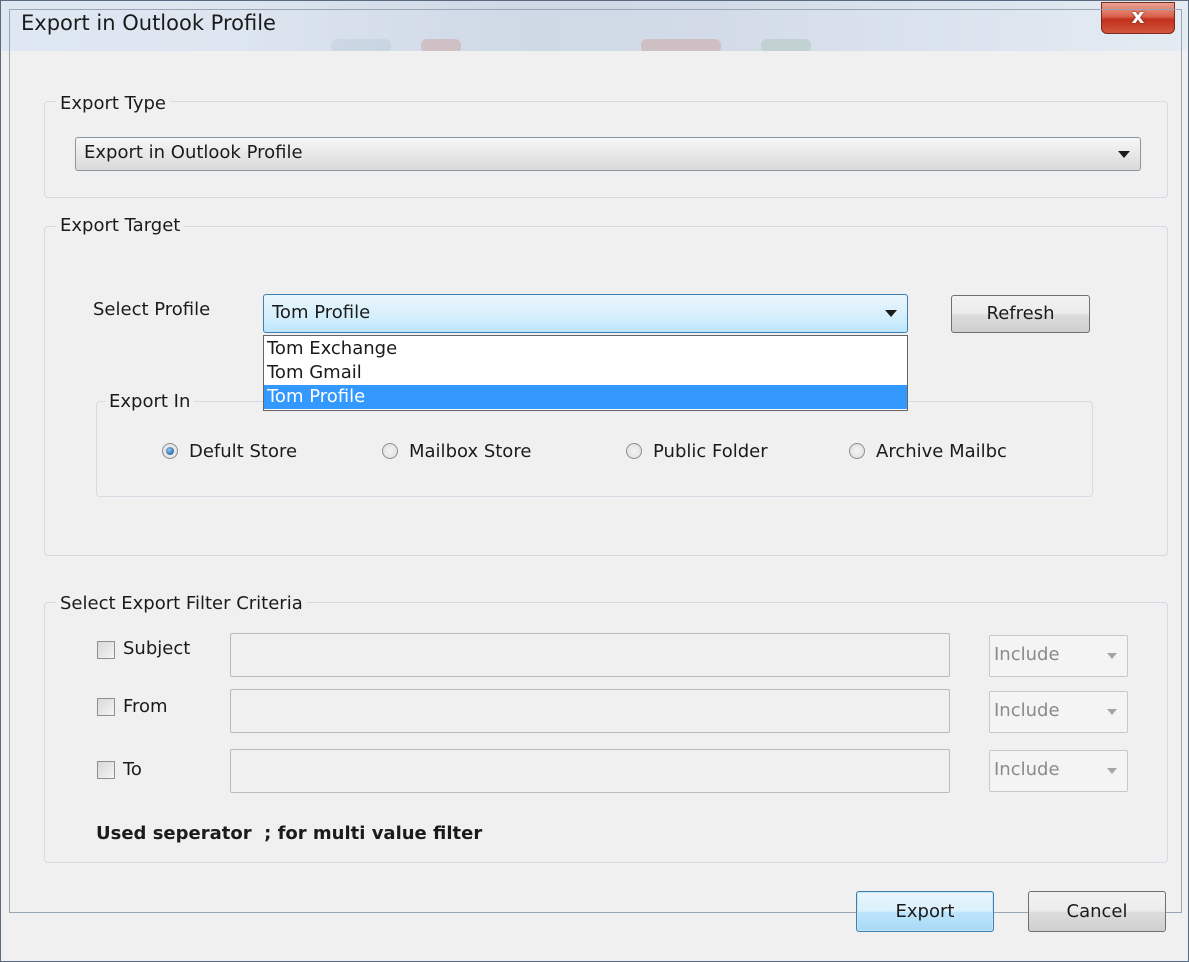 This screenshot has height=962, width=1189. What do you see at coordinates (590, 771) in the screenshot?
I see `to-input` at bounding box center [590, 771].